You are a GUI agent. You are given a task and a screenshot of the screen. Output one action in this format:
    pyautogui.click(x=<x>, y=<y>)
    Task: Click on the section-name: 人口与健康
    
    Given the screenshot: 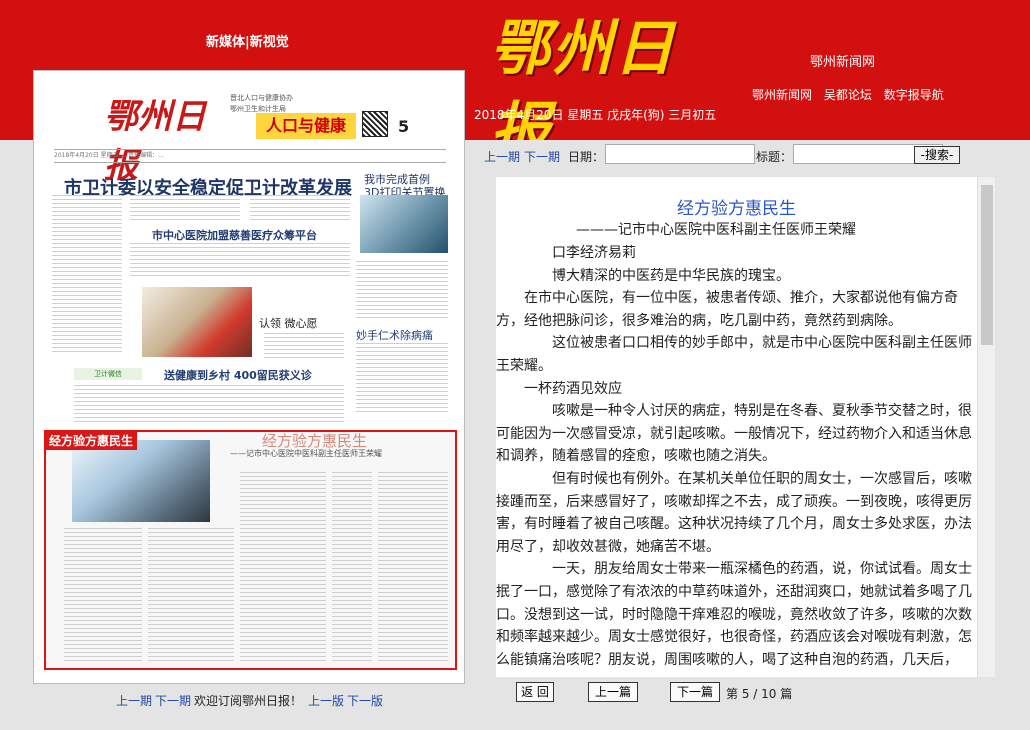 What is the action you would take?
    pyautogui.click(x=306, y=126)
    